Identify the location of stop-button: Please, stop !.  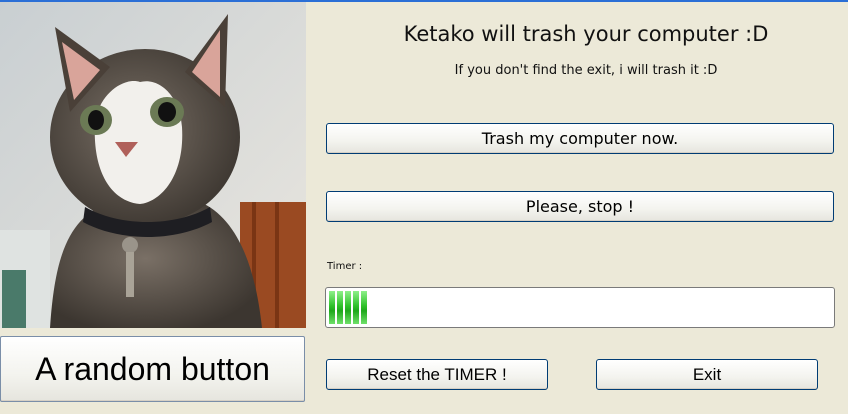
(580, 206).